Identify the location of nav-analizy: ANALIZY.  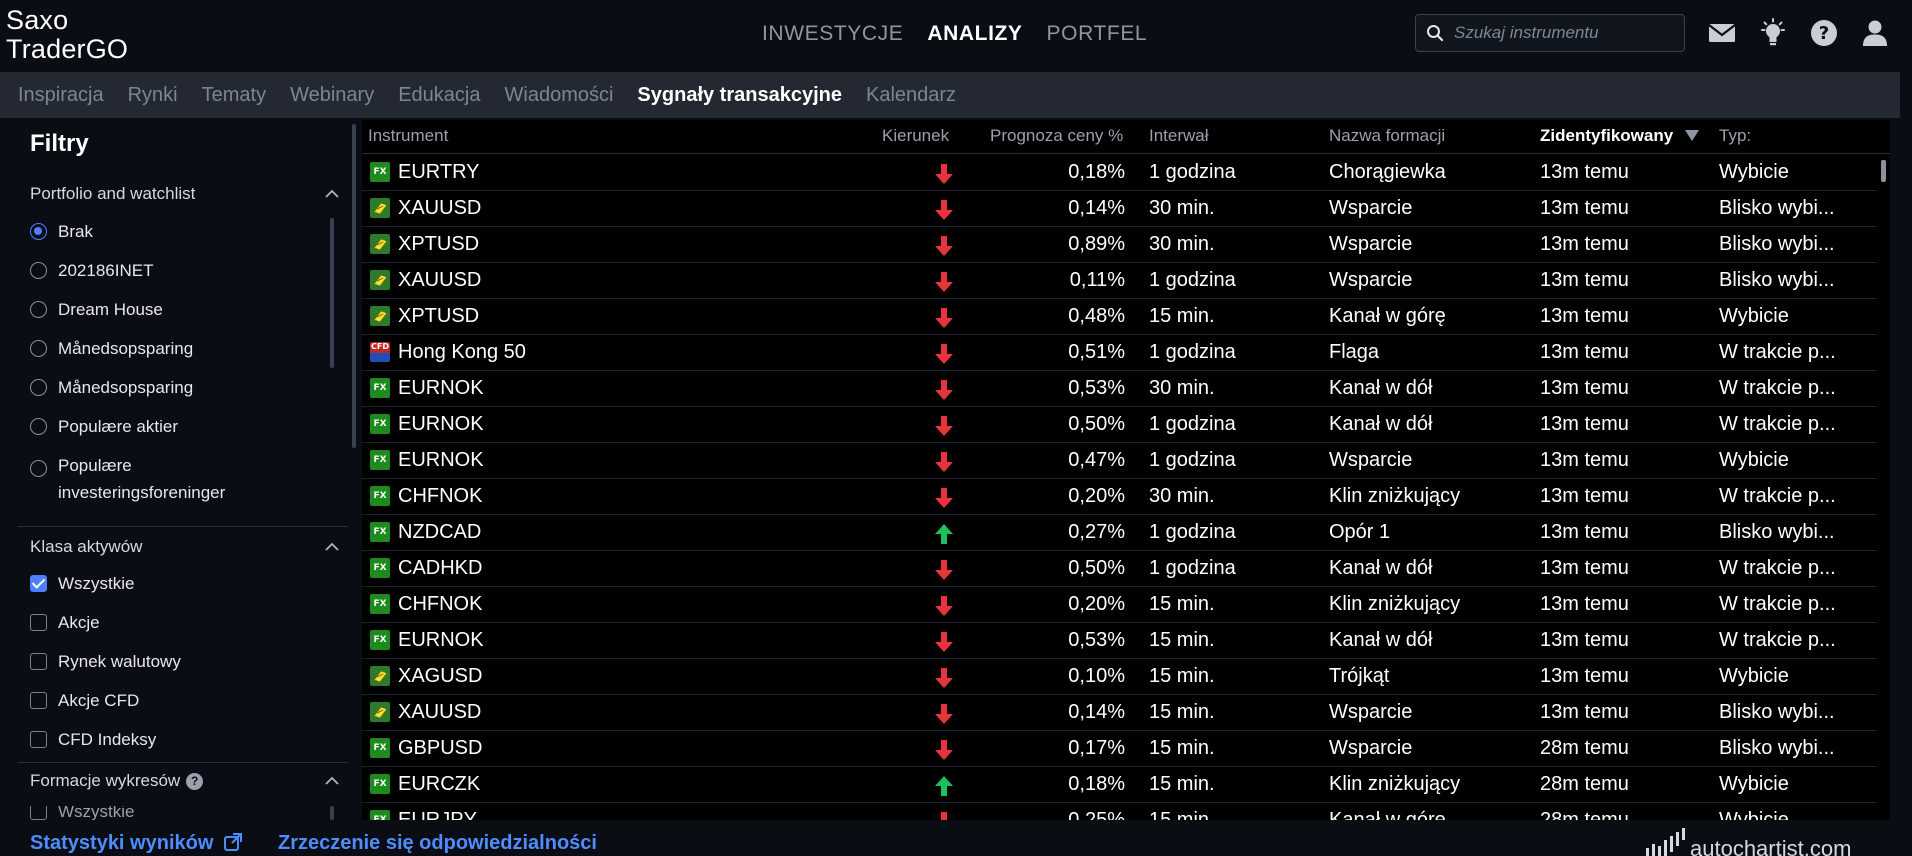
(974, 34).